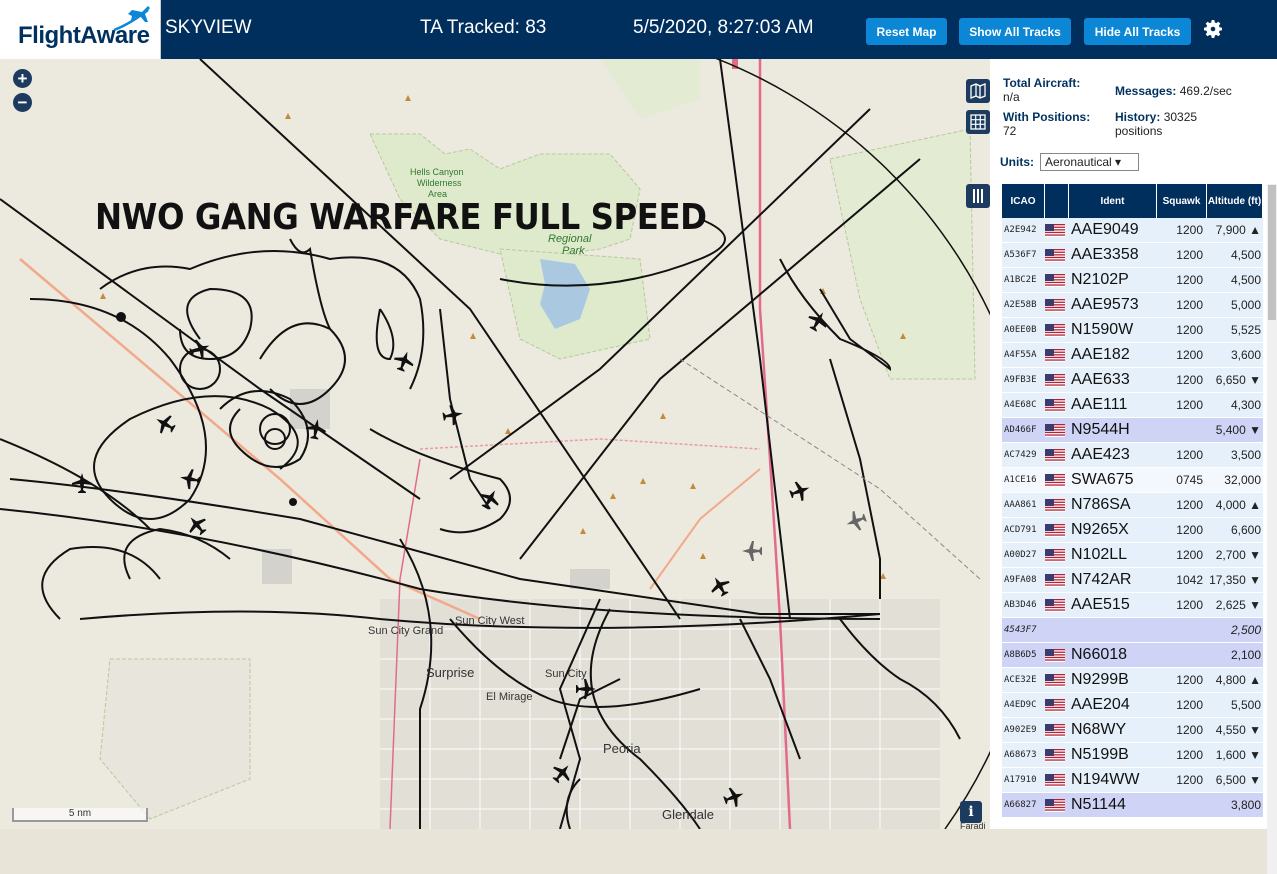 This screenshot has height=874, width=1277. I want to click on table-row: A9FA08 N742AR 1042 17,350 ▼, so click(1132, 580).